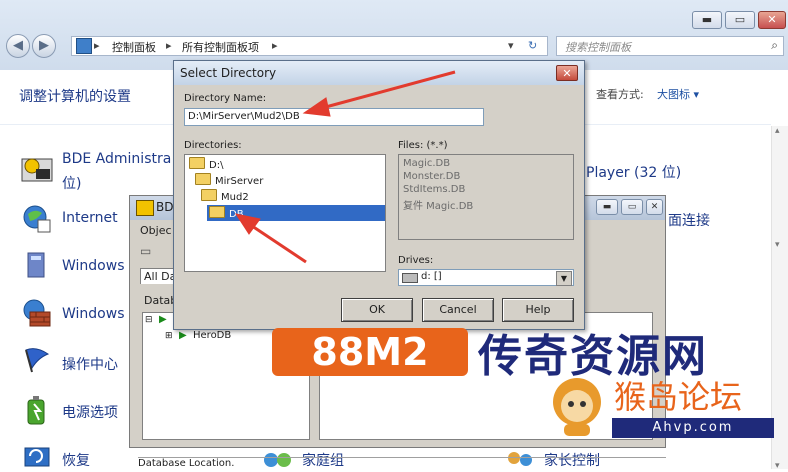 The width and height of the screenshot is (788, 472). What do you see at coordinates (693, 428) in the screenshot?
I see `watermark-url: Ahvp.com` at bounding box center [693, 428].